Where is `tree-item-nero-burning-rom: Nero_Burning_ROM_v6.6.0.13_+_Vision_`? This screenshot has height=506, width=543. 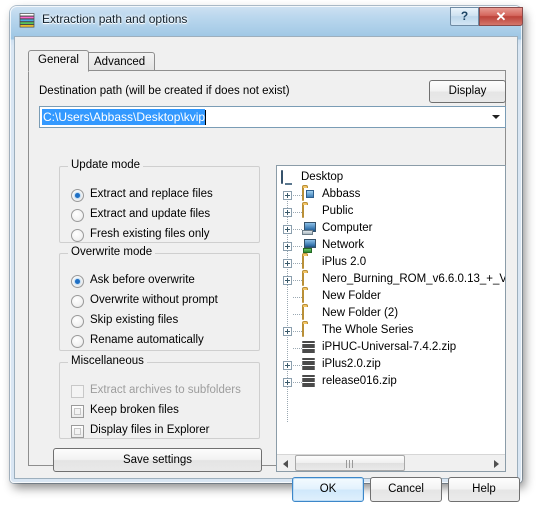 tree-item-nero-burning-rom: Nero_Burning_ROM_v6.6.0.13_+_Vision_ is located at coordinates (391, 280).